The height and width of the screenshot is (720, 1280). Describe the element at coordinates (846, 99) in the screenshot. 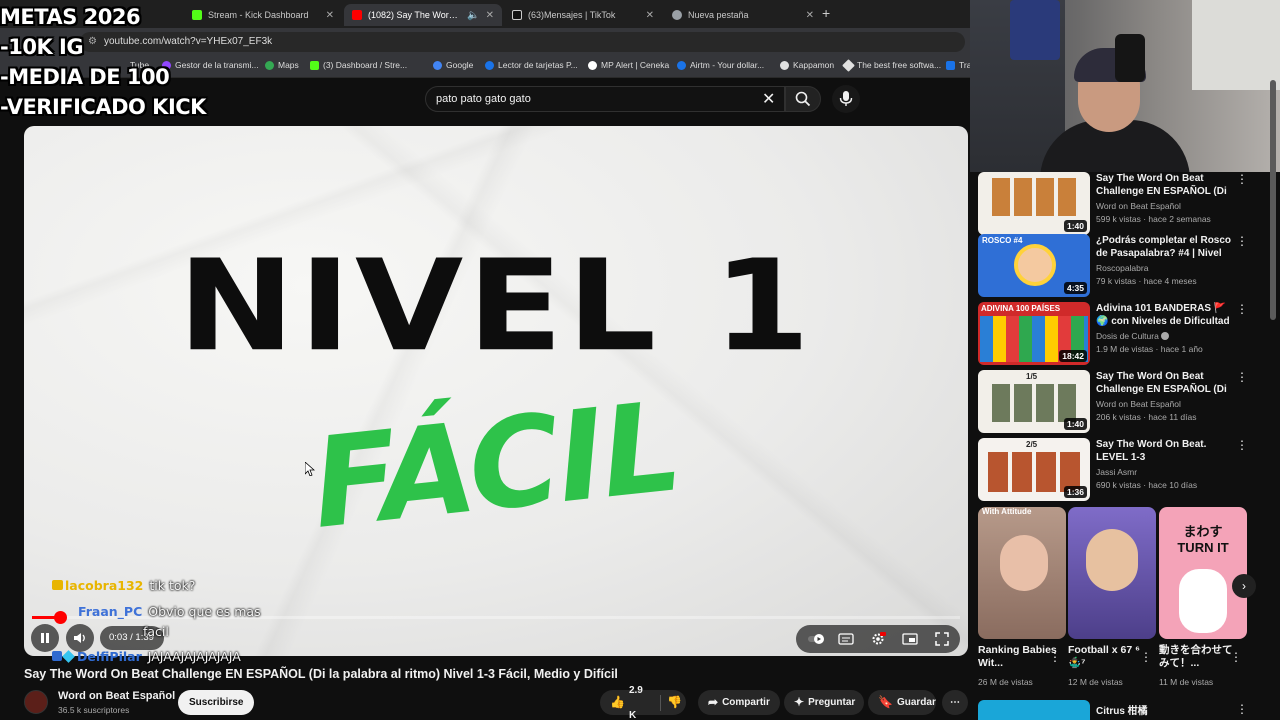

I see `voice-search-button` at that location.